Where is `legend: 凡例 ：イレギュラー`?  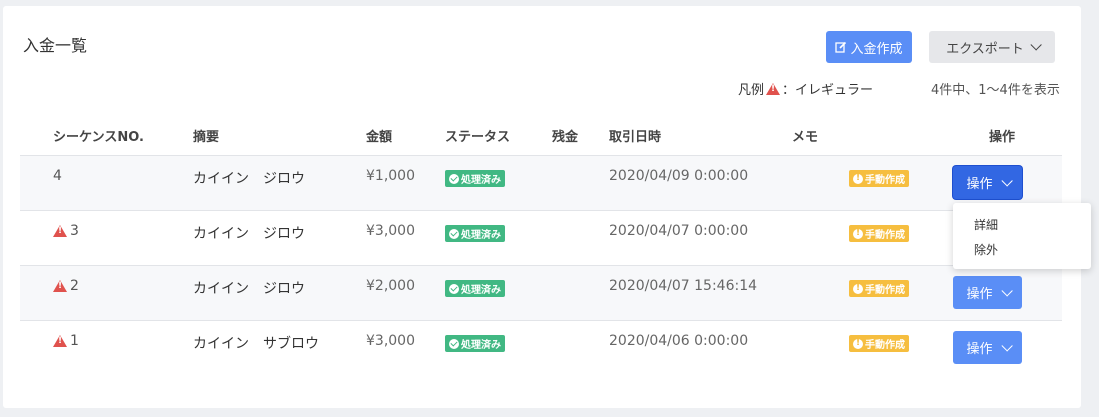
legend: 凡例 ：イレギュラー is located at coordinates (805, 88).